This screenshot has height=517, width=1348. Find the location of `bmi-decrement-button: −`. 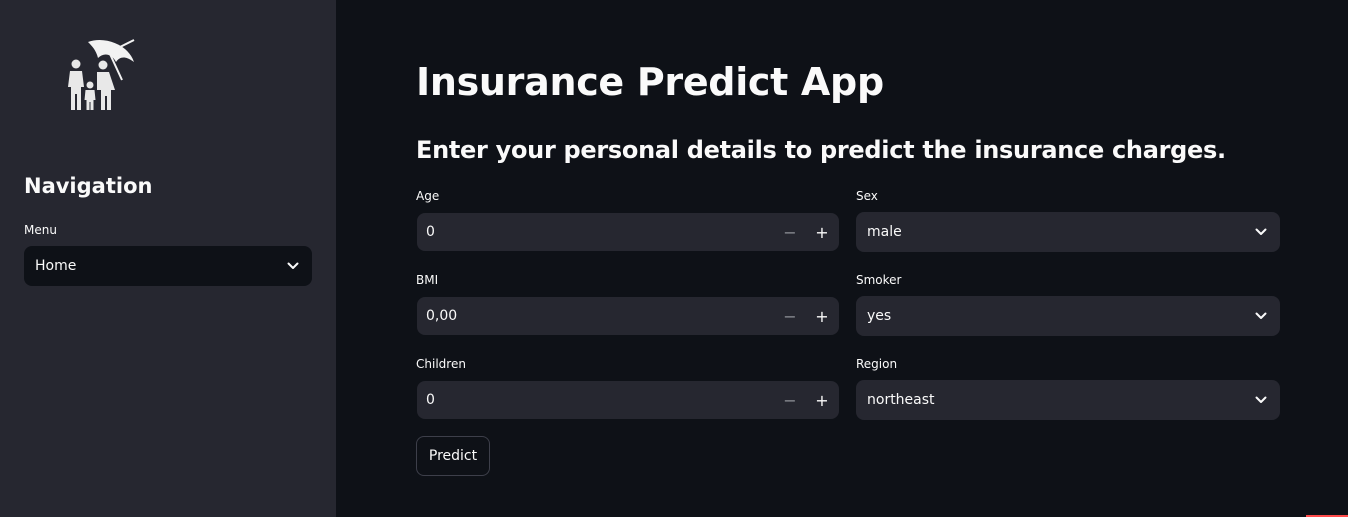

bmi-decrement-button: − is located at coordinates (790, 316).